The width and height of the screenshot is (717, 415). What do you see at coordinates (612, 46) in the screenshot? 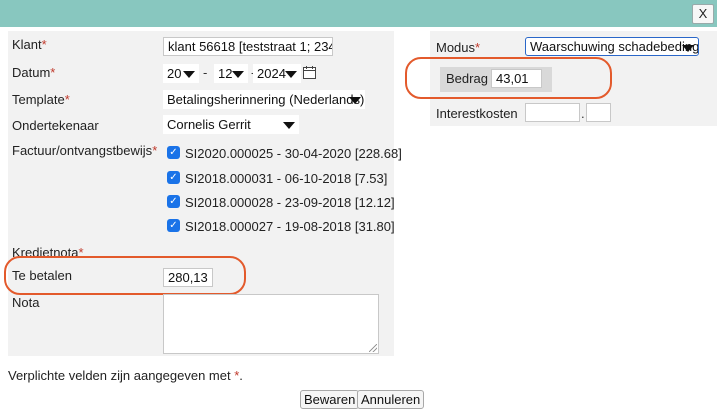
I see `modus-select: Waarschuwing schadebeding` at bounding box center [612, 46].